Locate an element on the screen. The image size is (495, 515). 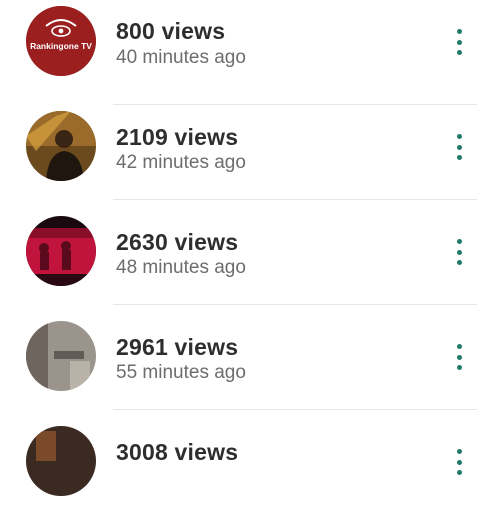
grey-scene-photo is located at coordinates (61, 356).